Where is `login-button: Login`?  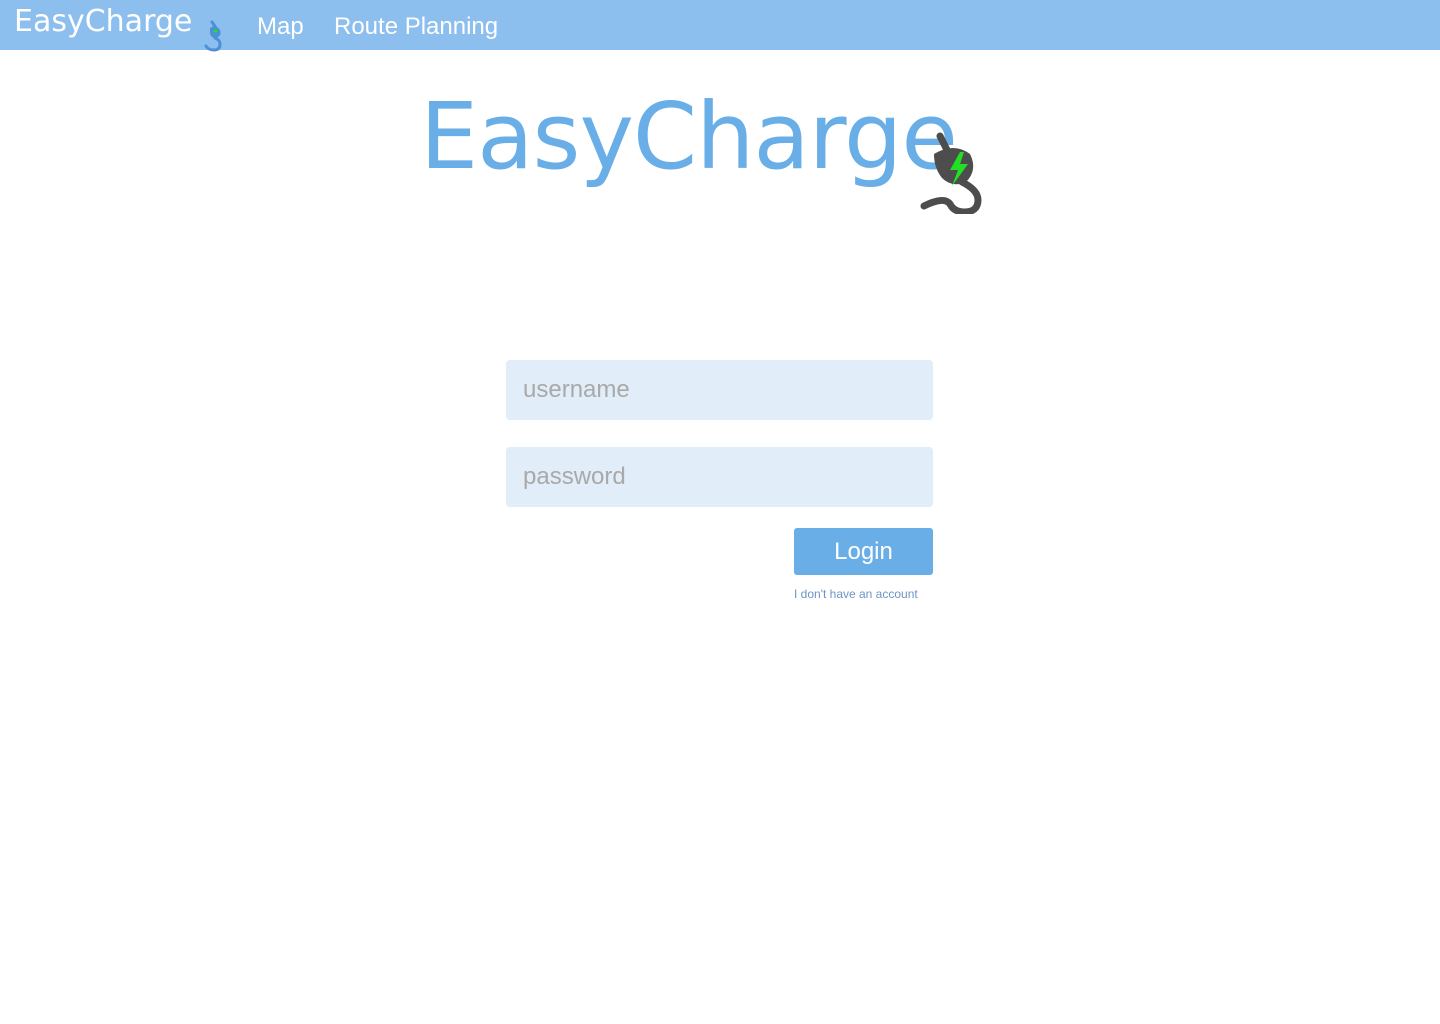 login-button: Login is located at coordinates (863, 551).